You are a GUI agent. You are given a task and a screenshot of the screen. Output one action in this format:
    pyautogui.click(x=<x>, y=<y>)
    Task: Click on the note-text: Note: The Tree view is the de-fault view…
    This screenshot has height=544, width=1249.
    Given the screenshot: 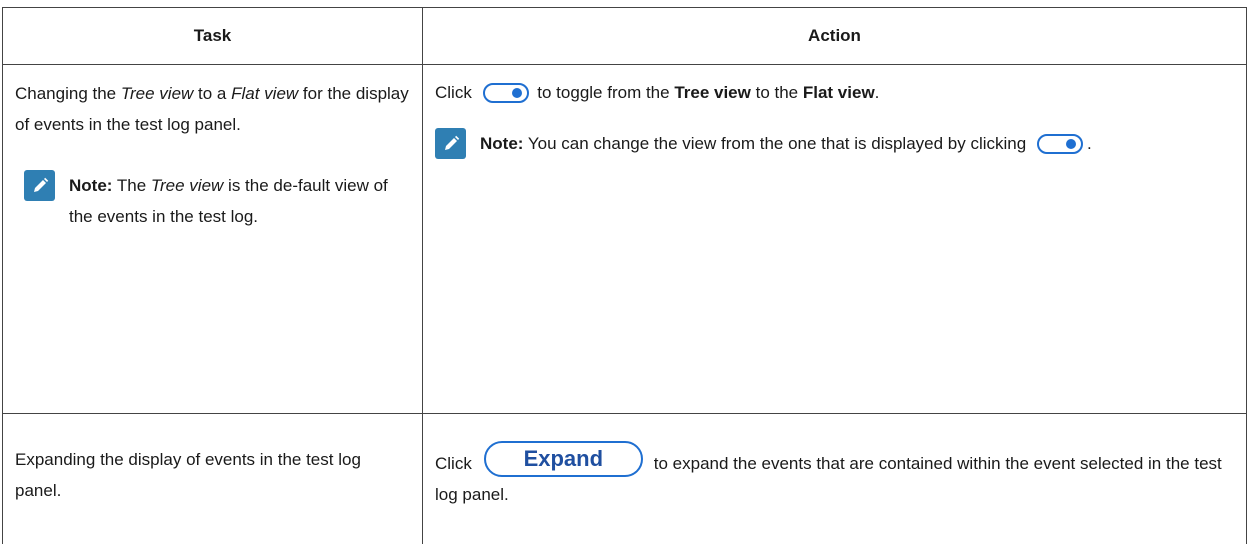 What is the action you would take?
    pyautogui.click(x=239, y=201)
    